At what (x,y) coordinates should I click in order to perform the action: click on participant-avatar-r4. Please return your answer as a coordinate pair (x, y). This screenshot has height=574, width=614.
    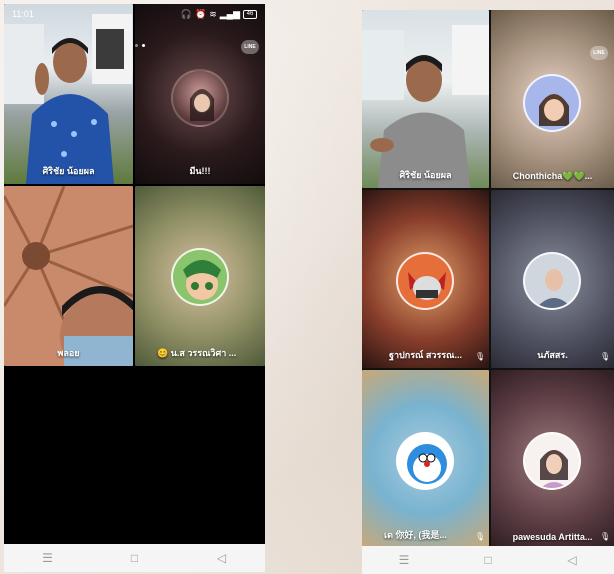
    Looking at the image, I should click on (552, 281).